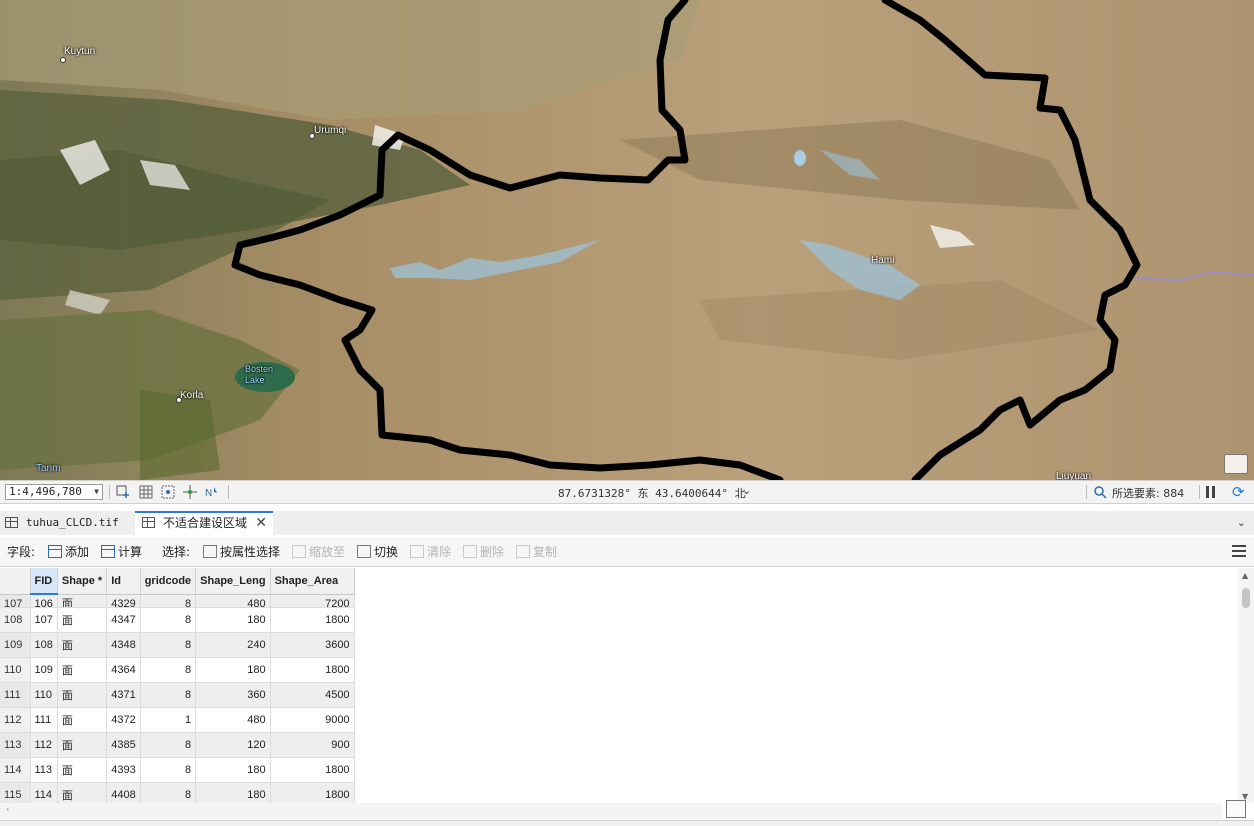  What do you see at coordinates (233, 645) in the screenshot?
I see `cell-shape-leng: 240` at bounding box center [233, 645].